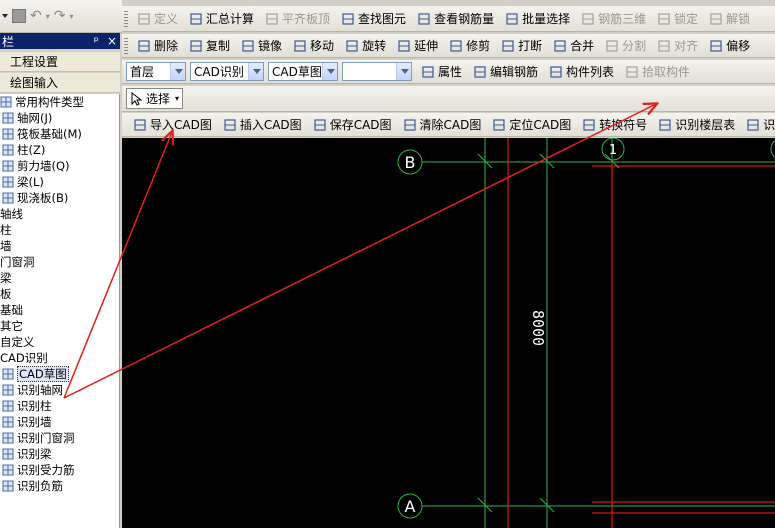 The width and height of the screenshot is (775, 528). I want to click on tree-item: 识别受力筋, so click(59, 470).